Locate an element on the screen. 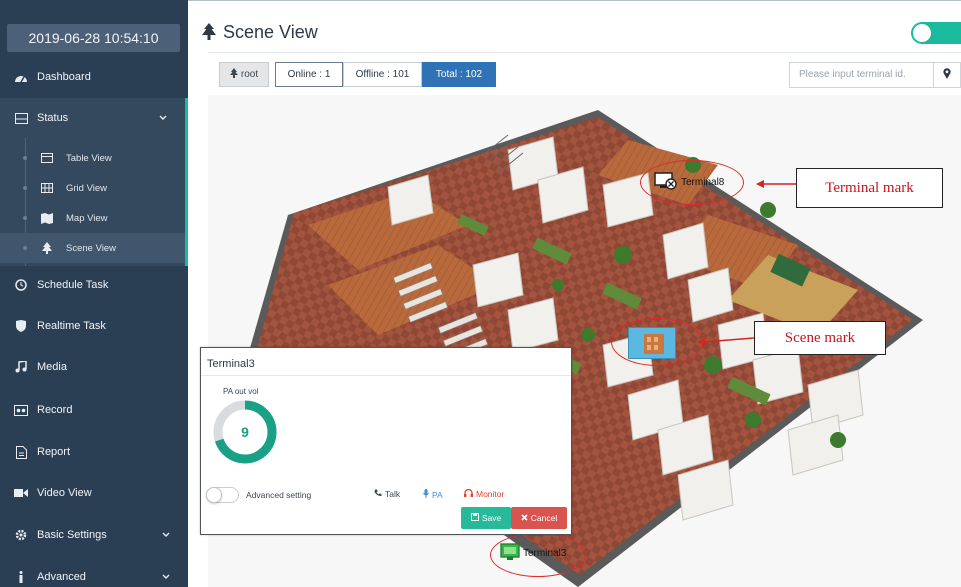 The width and height of the screenshot is (961, 587). title-divider is located at coordinates (584, 52).